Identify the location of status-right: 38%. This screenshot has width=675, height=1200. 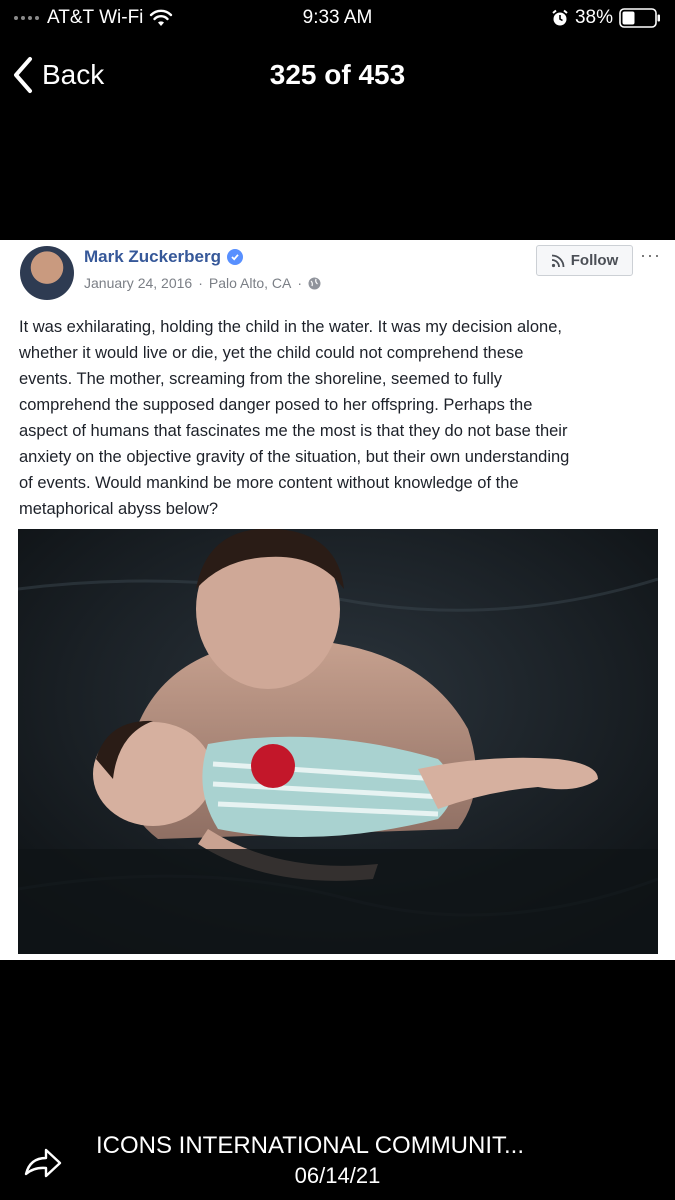
(606, 18).